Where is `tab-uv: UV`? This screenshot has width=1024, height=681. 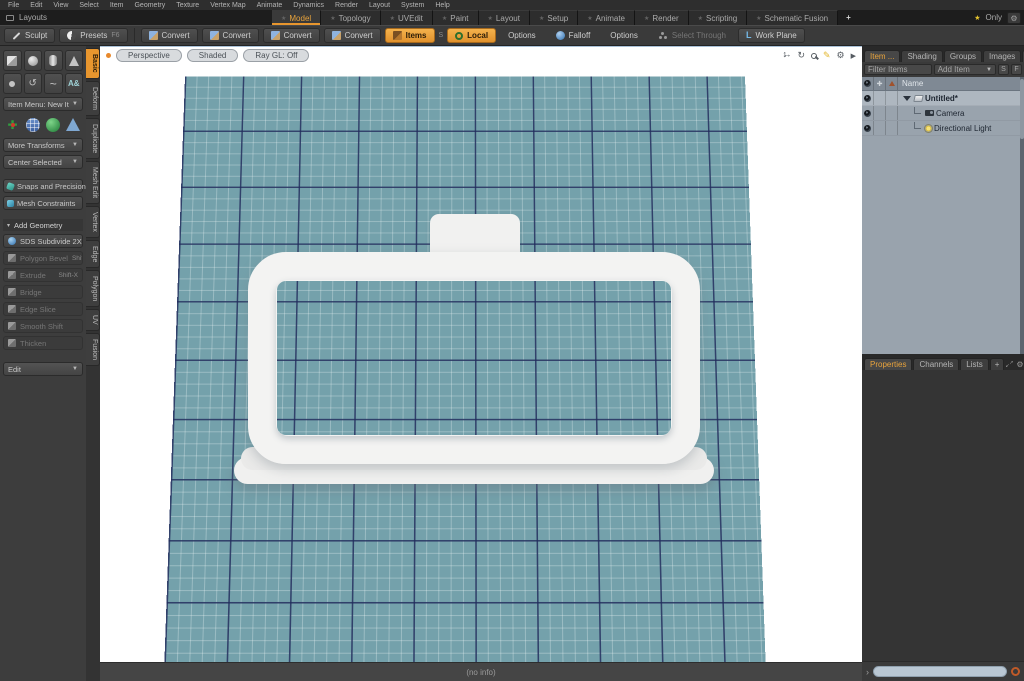 tab-uv: UV is located at coordinates (93, 320).